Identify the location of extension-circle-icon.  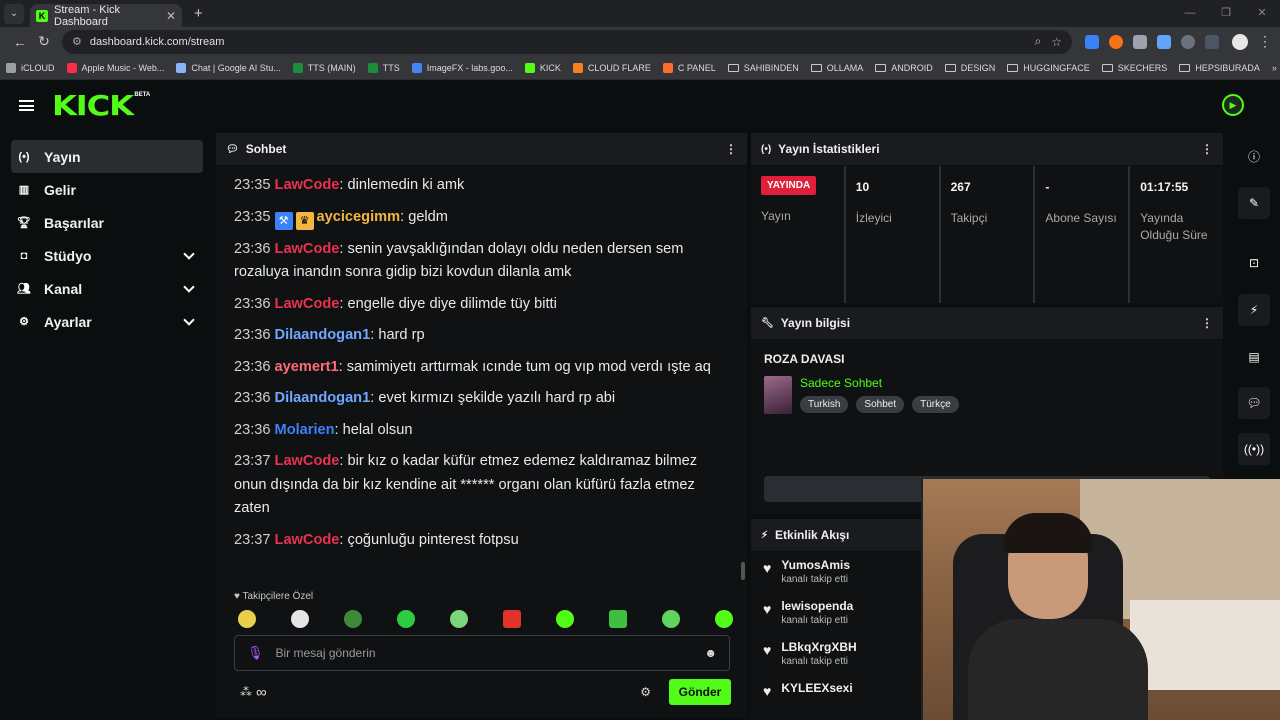
(1188, 41).